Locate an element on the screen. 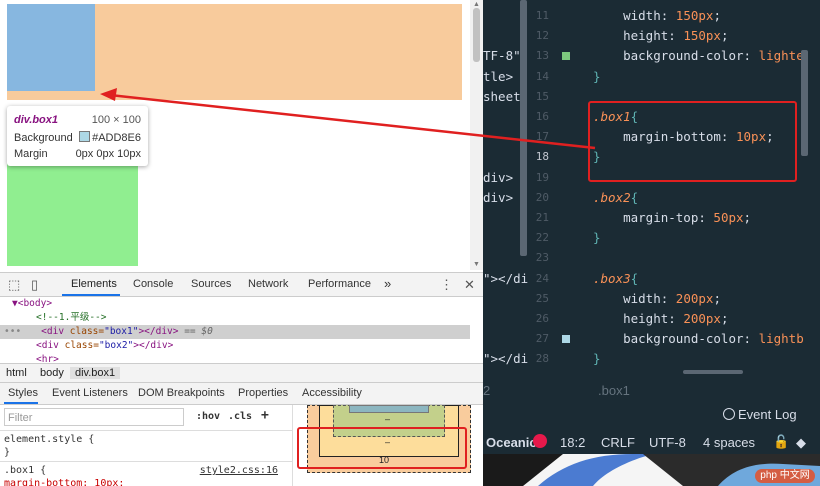 The height and width of the screenshot is (486, 820). line-ending: CRLF is located at coordinates (618, 442).